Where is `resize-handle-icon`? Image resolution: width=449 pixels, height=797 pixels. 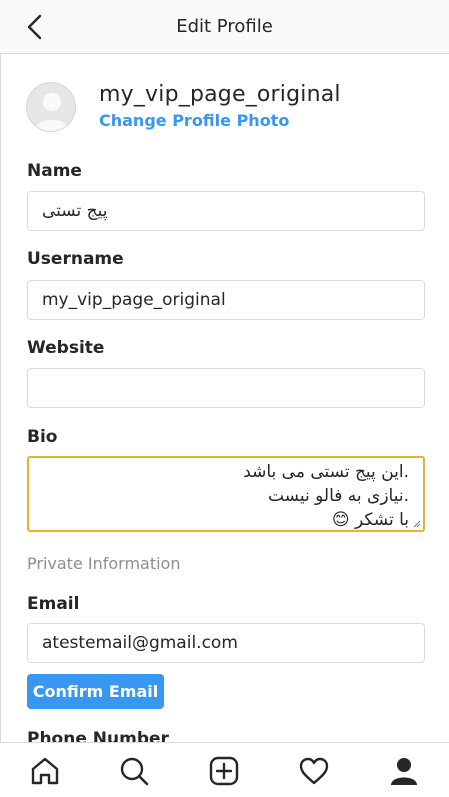
resize-handle-icon is located at coordinates (417, 524).